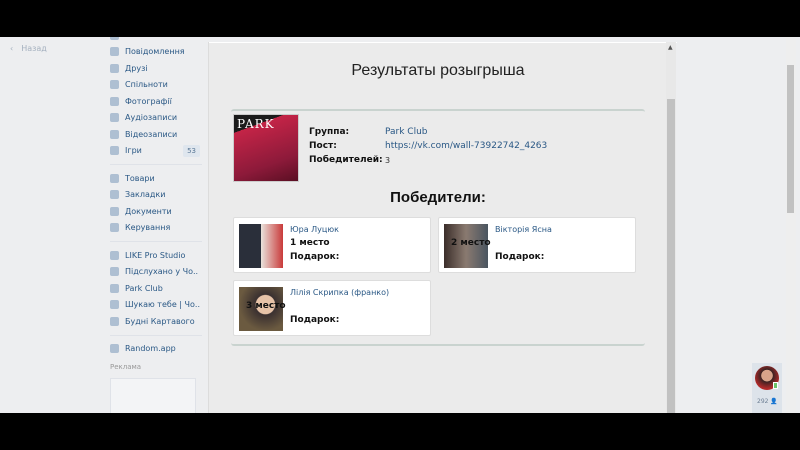 The image size is (800, 450). Describe the element at coordinates (266, 306) in the screenshot. I see `winner-place: 3 место` at that location.